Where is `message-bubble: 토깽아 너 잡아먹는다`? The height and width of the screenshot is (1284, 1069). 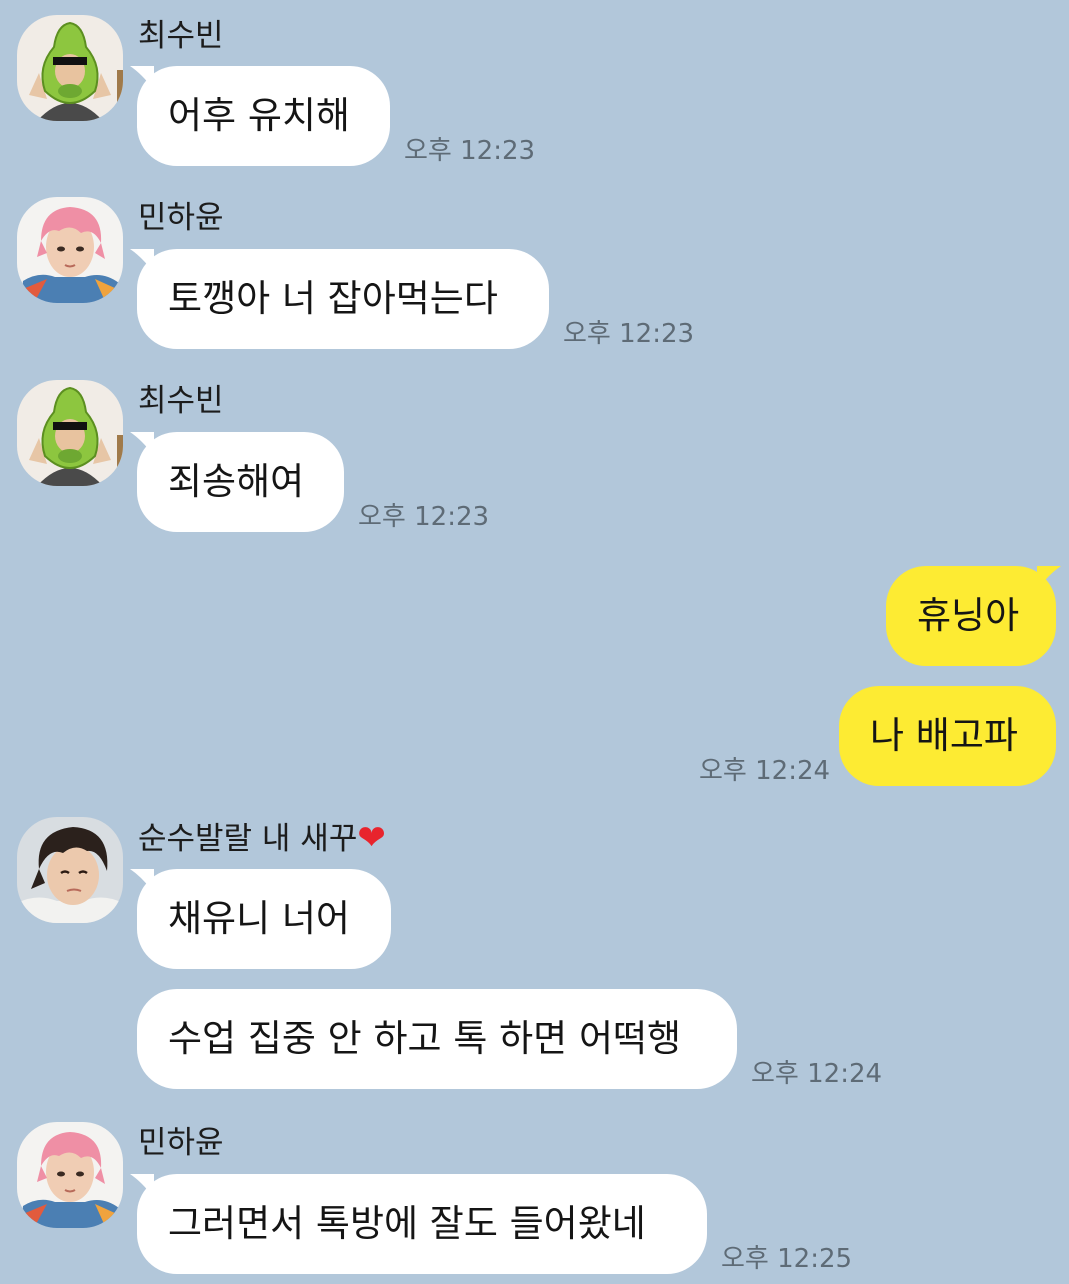 message-bubble: 토깽아 너 잡아먹는다 is located at coordinates (343, 299).